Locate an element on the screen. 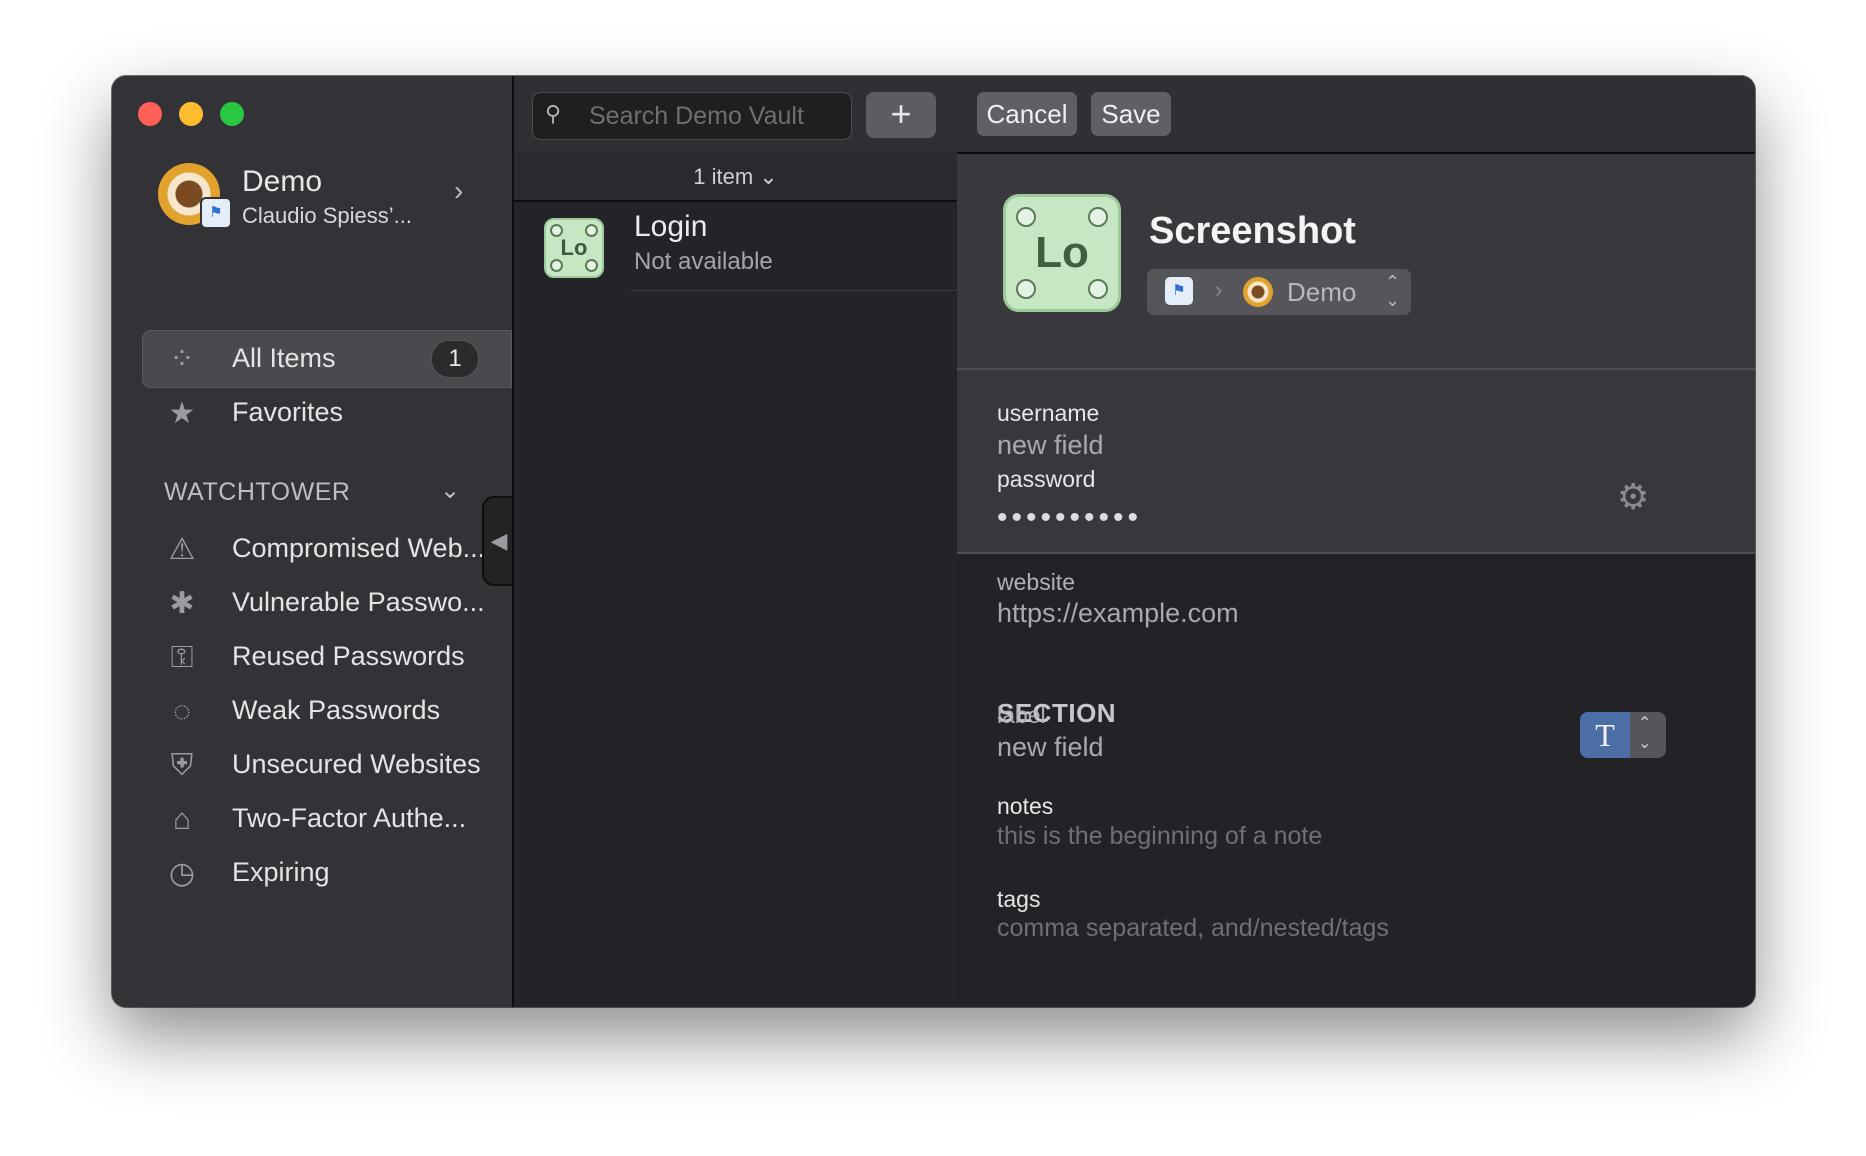  minimize-window-button is located at coordinates (191, 114).